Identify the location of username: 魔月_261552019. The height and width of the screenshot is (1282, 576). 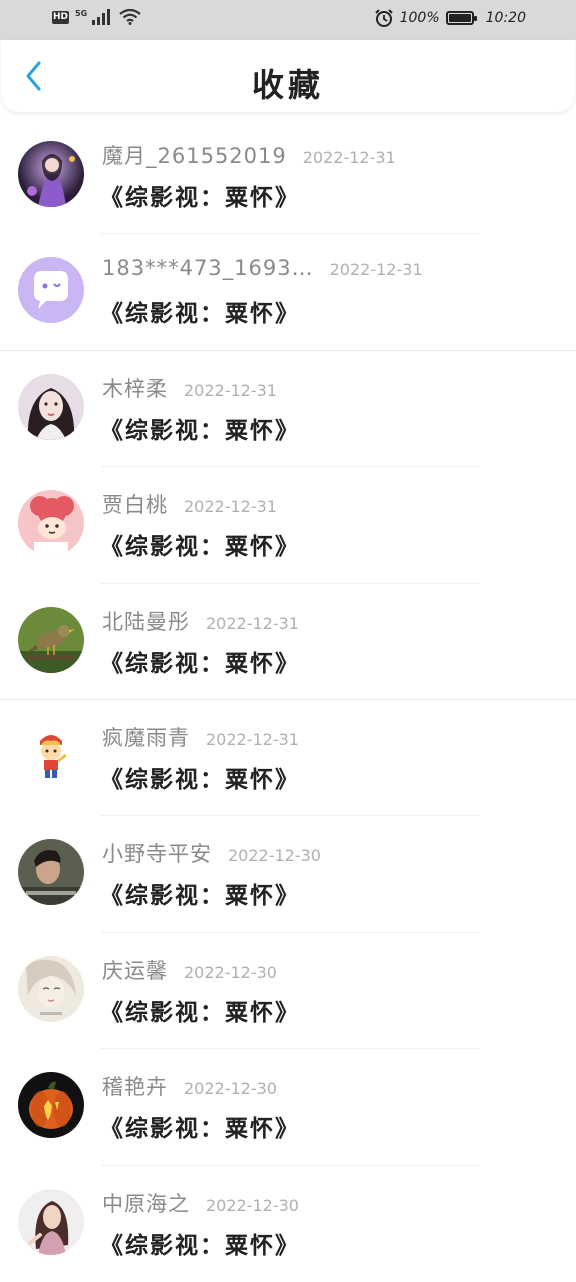
(194, 155).